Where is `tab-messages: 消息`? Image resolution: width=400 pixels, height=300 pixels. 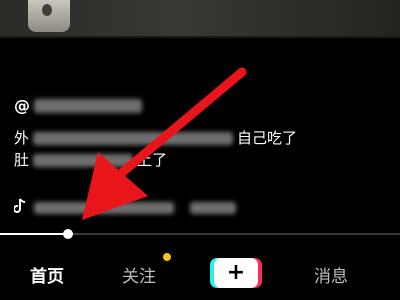 tab-messages: 消息 is located at coordinates (331, 274).